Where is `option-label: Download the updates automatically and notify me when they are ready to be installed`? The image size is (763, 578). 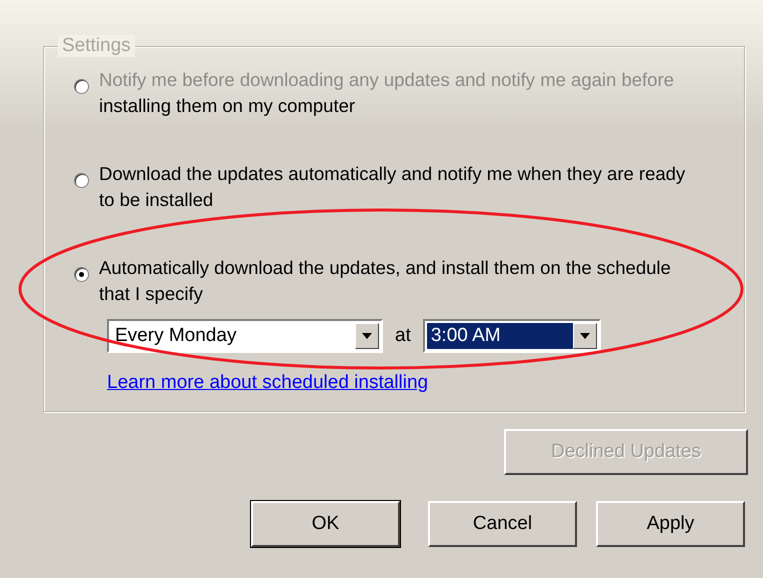 option-label: Download the updates automatically and notify me when they are ready to be installed is located at coordinates (392, 187).